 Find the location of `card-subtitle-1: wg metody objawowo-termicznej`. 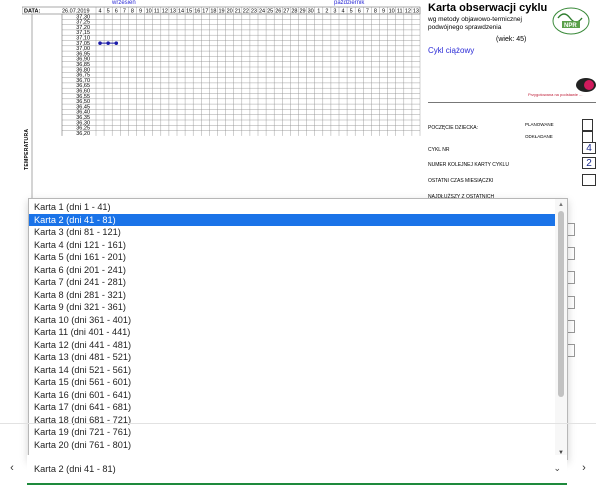

card-subtitle-1: wg metody objawowo-termicznej is located at coordinates (475, 19).